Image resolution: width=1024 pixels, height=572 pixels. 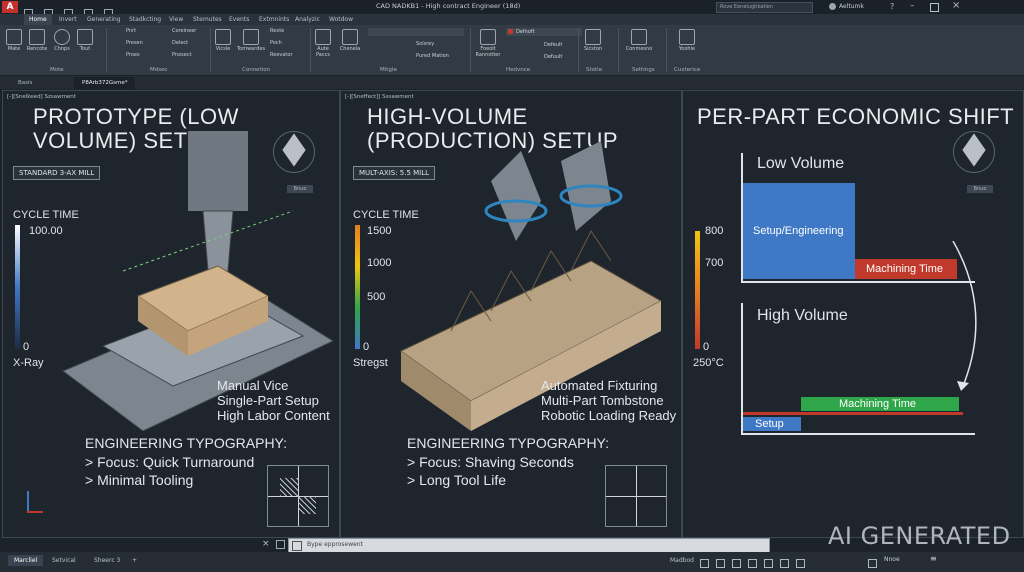 What do you see at coordinates (28, 363) in the screenshot?
I see `legend-unit: X-Ray` at bounding box center [28, 363].